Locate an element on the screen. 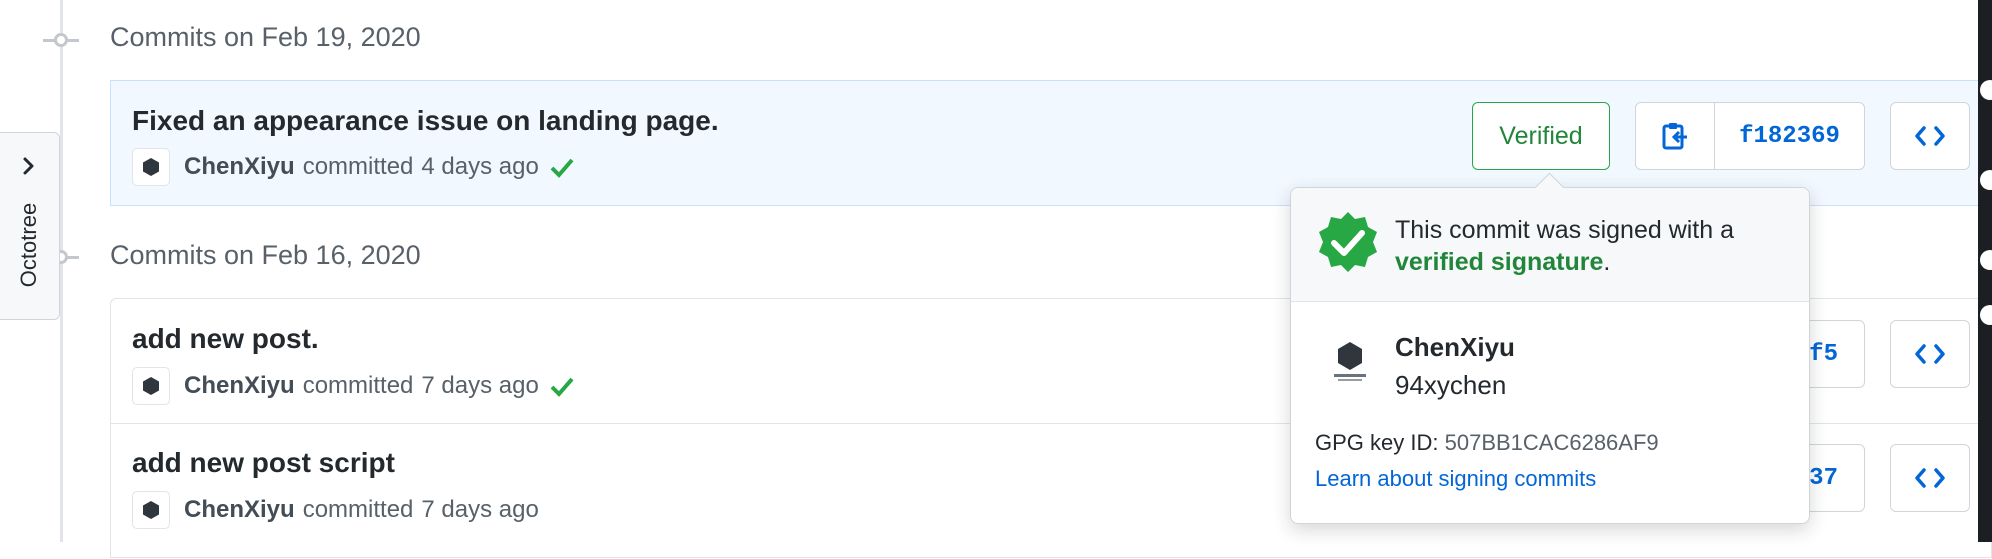  gpg-key-id: GPG key ID: 507BB1CAC6286AF9 is located at coordinates (1487, 443).